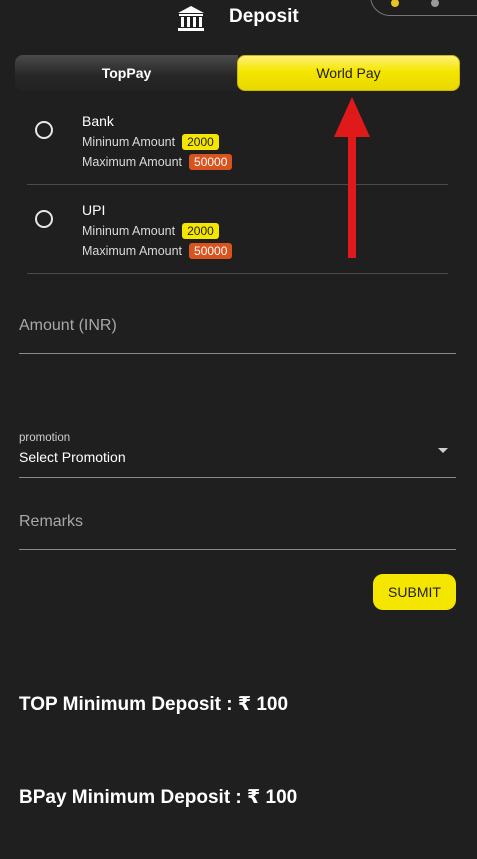 Image resolution: width=477 pixels, height=859 pixels. Describe the element at coordinates (51, 521) in the screenshot. I see `remarks-placeholder: Remarks` at that location.